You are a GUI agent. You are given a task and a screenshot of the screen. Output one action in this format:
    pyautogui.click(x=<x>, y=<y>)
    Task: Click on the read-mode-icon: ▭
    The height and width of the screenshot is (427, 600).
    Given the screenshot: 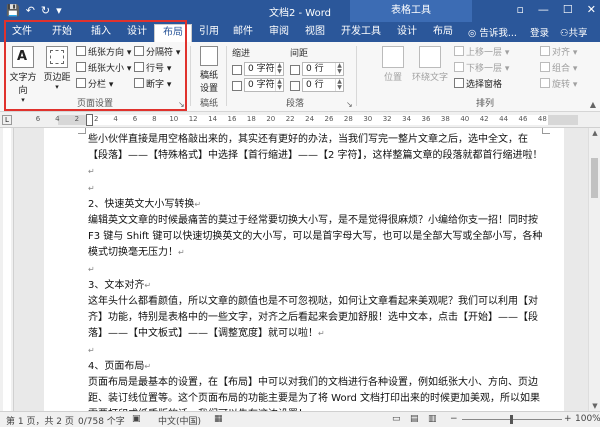 What is the action you would take?
    pyautogui.click(x=396, y=419)
    